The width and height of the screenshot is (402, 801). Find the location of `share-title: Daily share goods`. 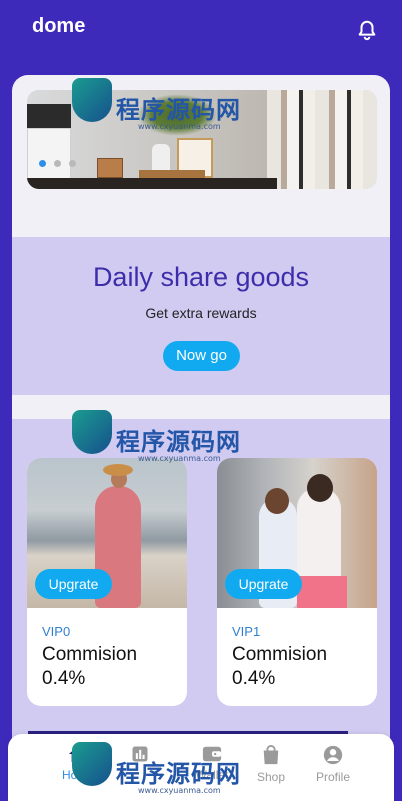

share-title: Daily share goods is located at coordinates (201, 277).